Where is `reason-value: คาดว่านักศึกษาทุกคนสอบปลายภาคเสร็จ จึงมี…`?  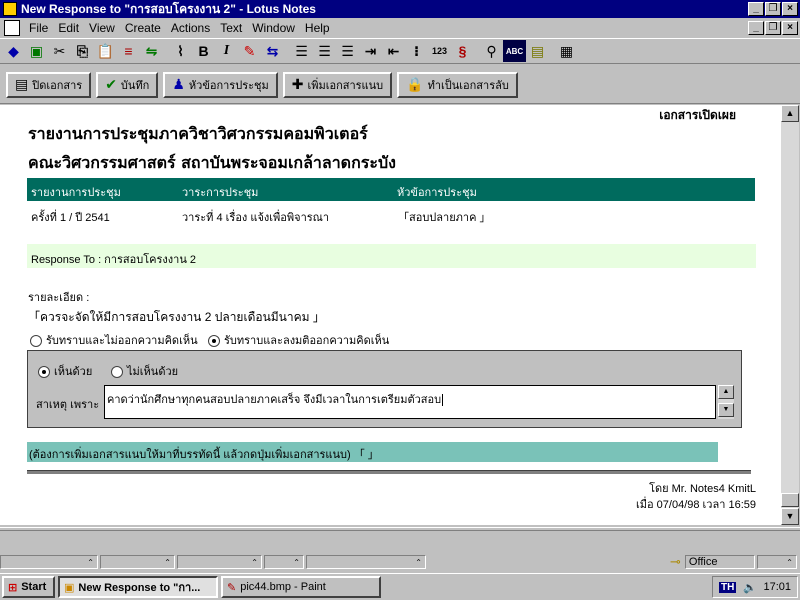
reason-value: คาดว่านักศึกษาทุกคนสอบปลายภาคเสร็จ จึงมี… is located at coordinates (274, 400).